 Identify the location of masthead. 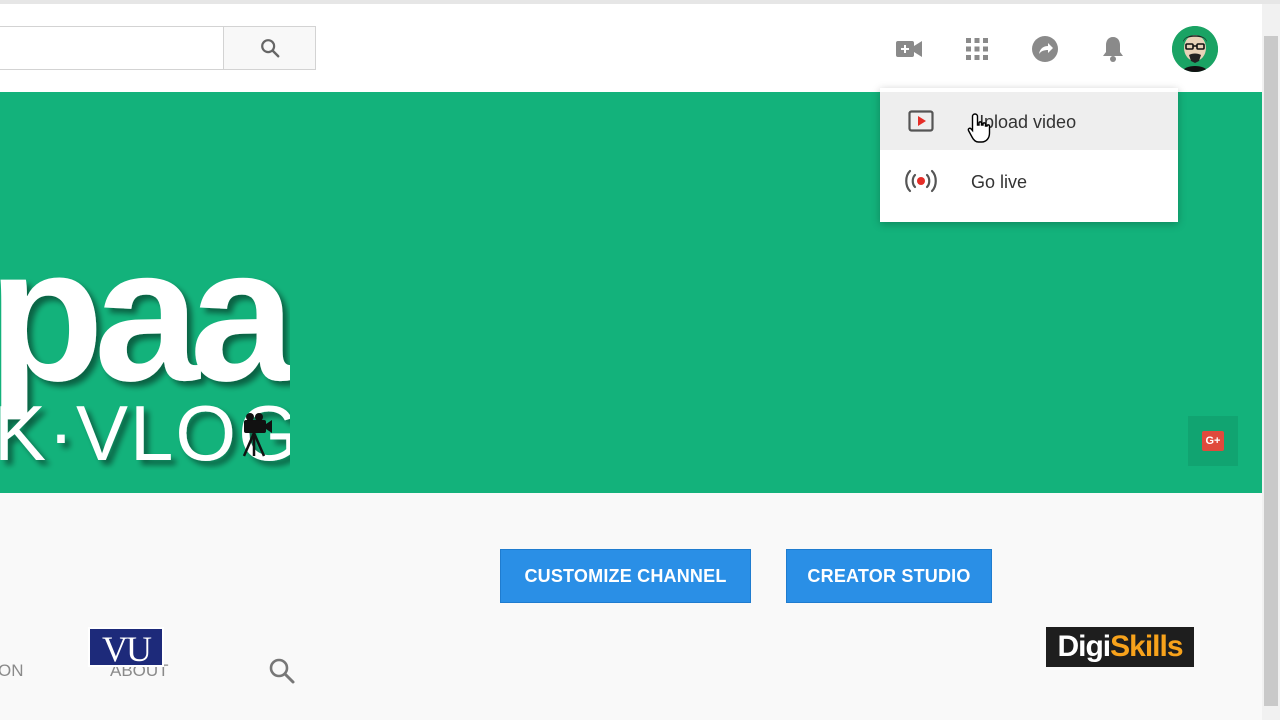
(631, 48).